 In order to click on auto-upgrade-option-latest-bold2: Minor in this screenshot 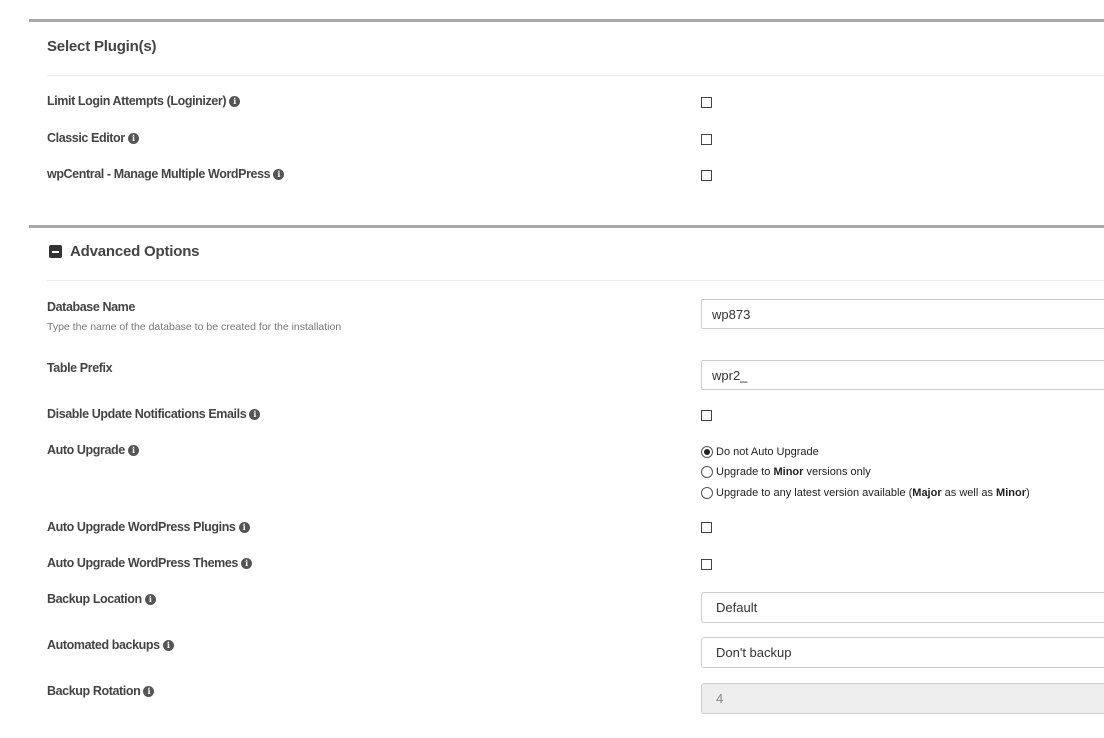, I will do `click(1011, 493)`.